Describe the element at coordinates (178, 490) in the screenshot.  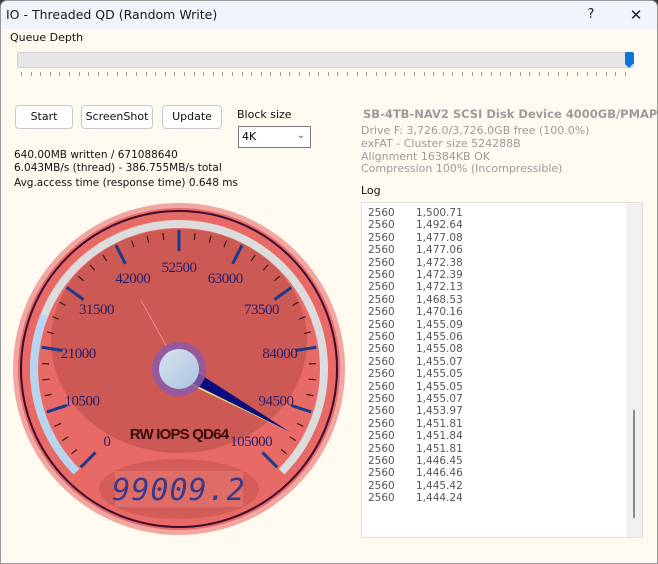
I see `gauge-readout-value: 99009.2` at that location.